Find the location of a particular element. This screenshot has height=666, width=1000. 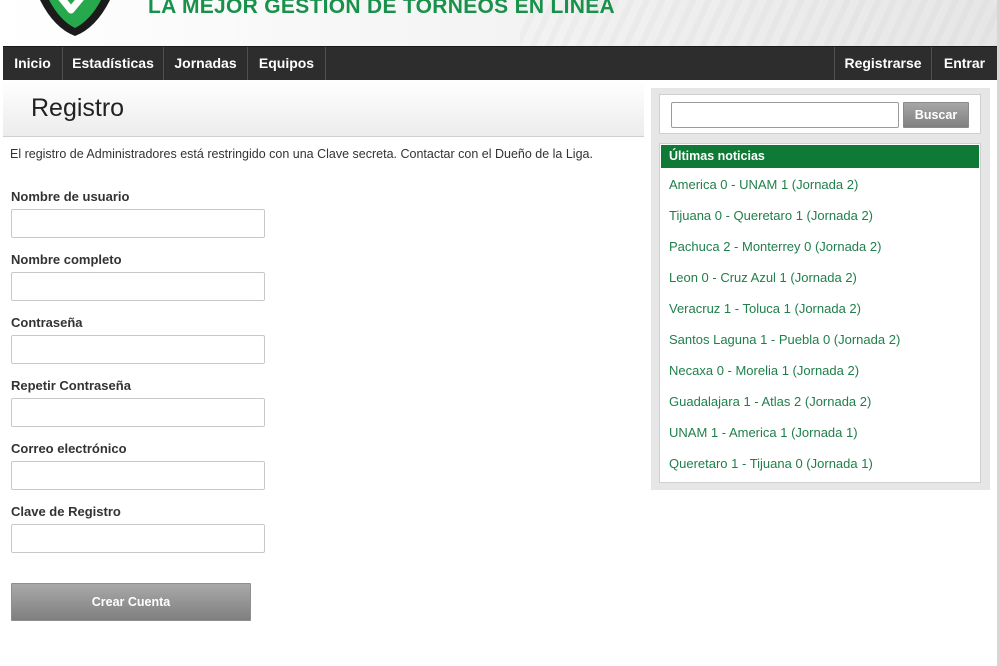

page-title-bar: Registro is located at coordinates (323, 108).